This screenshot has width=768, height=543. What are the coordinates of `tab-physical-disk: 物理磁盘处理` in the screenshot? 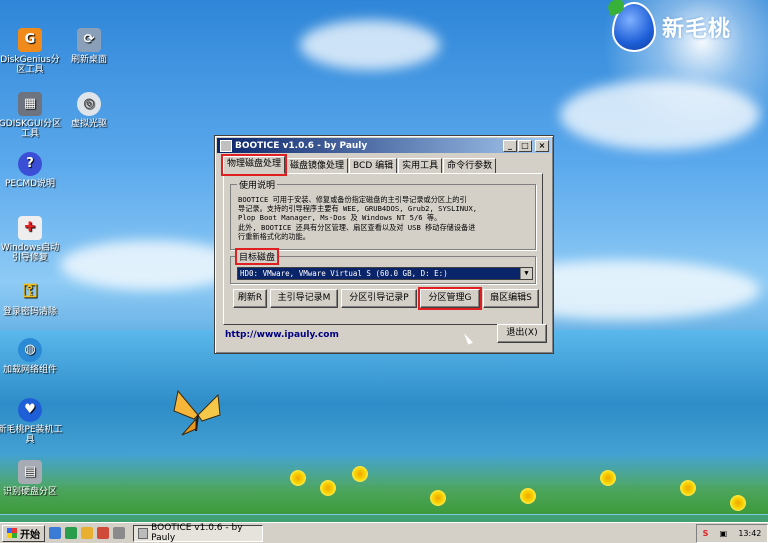 It's located at (254, 165).